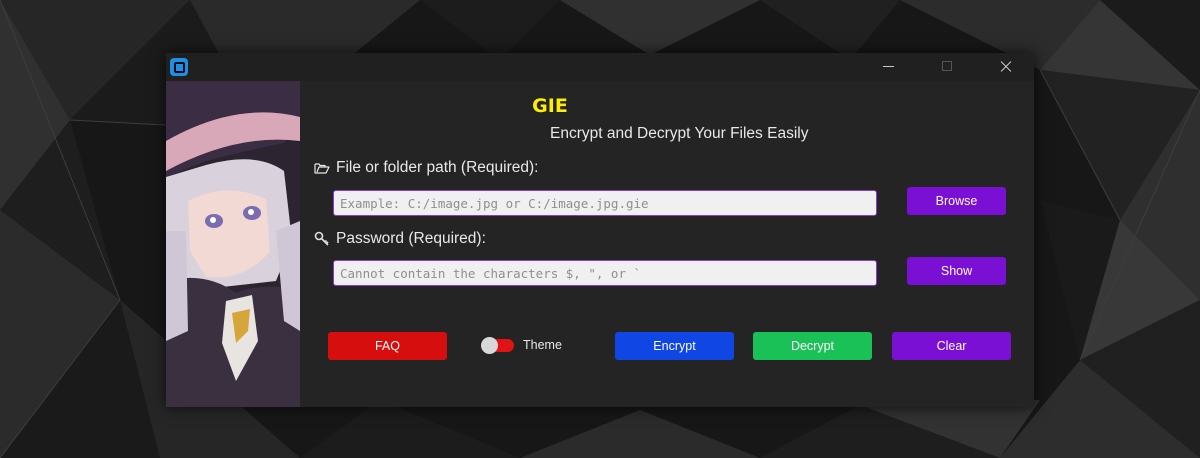 The width and height of the screenshot is (1200, 458). What do you see at coordinates (233, 244) in the screenshot?
I see `anime-character-illustration` at bounding box center [233, 244].